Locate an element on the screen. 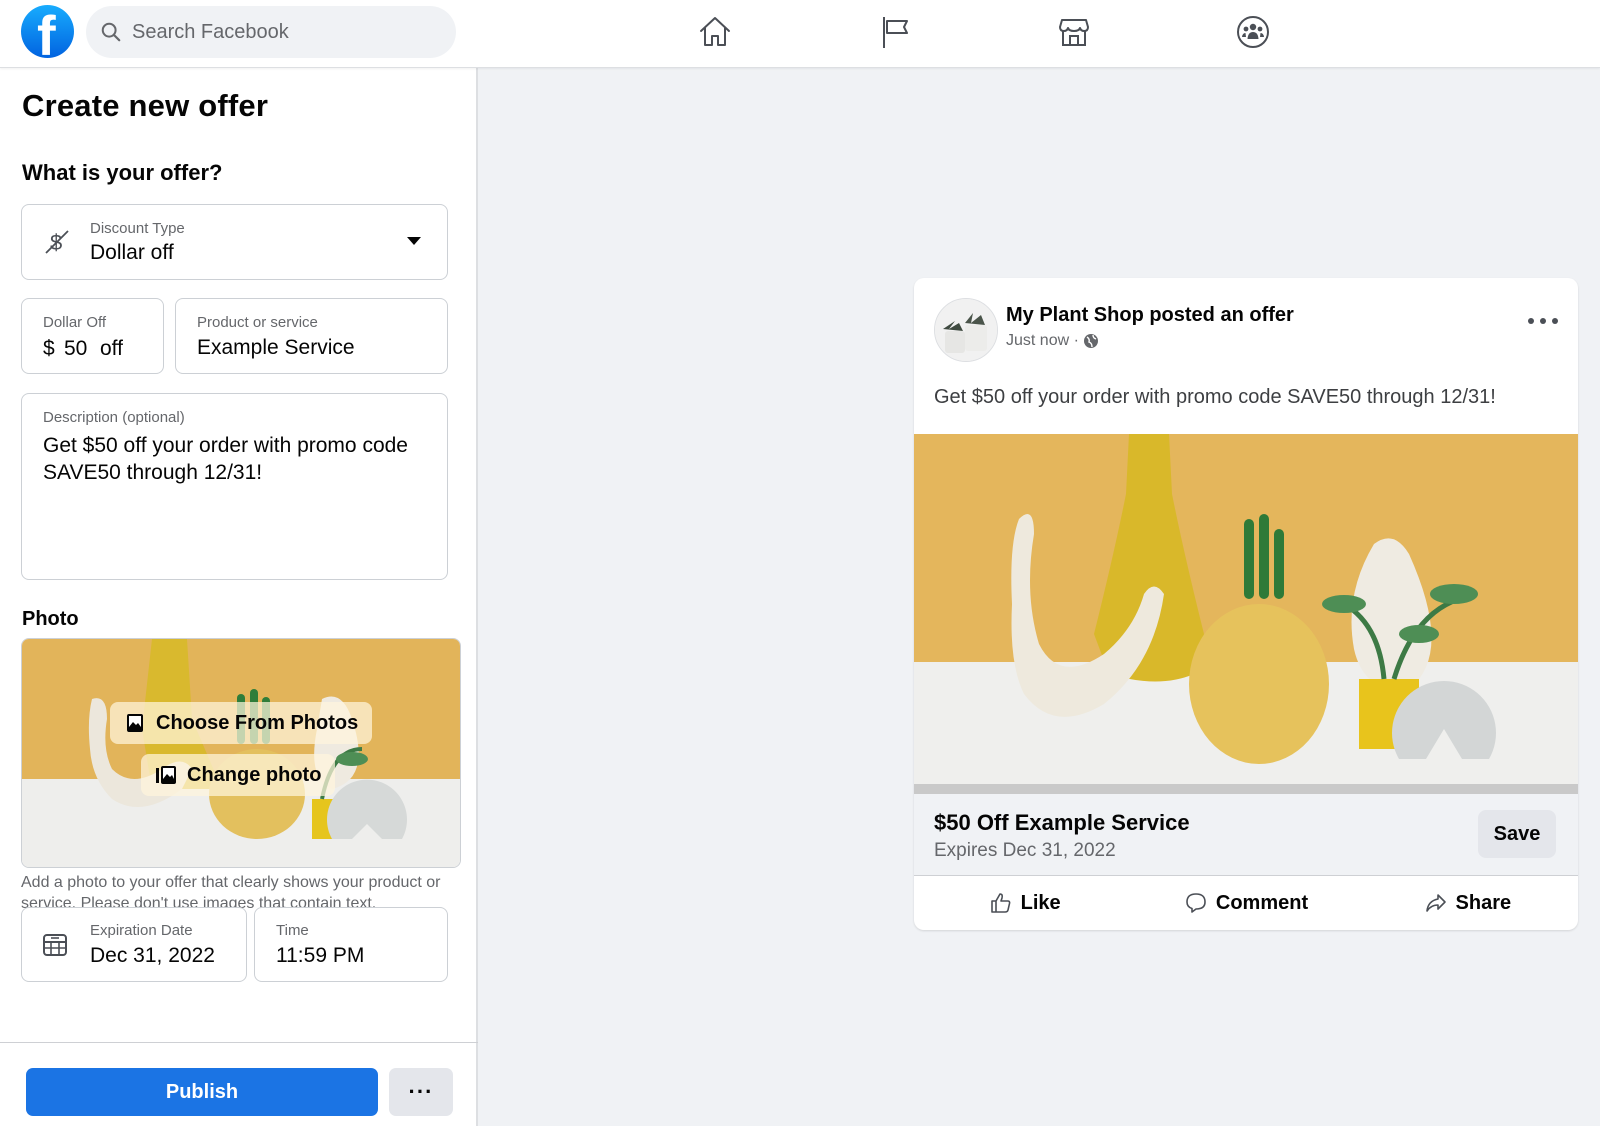  photo-label: Photo is located at coordinates (50, 619).